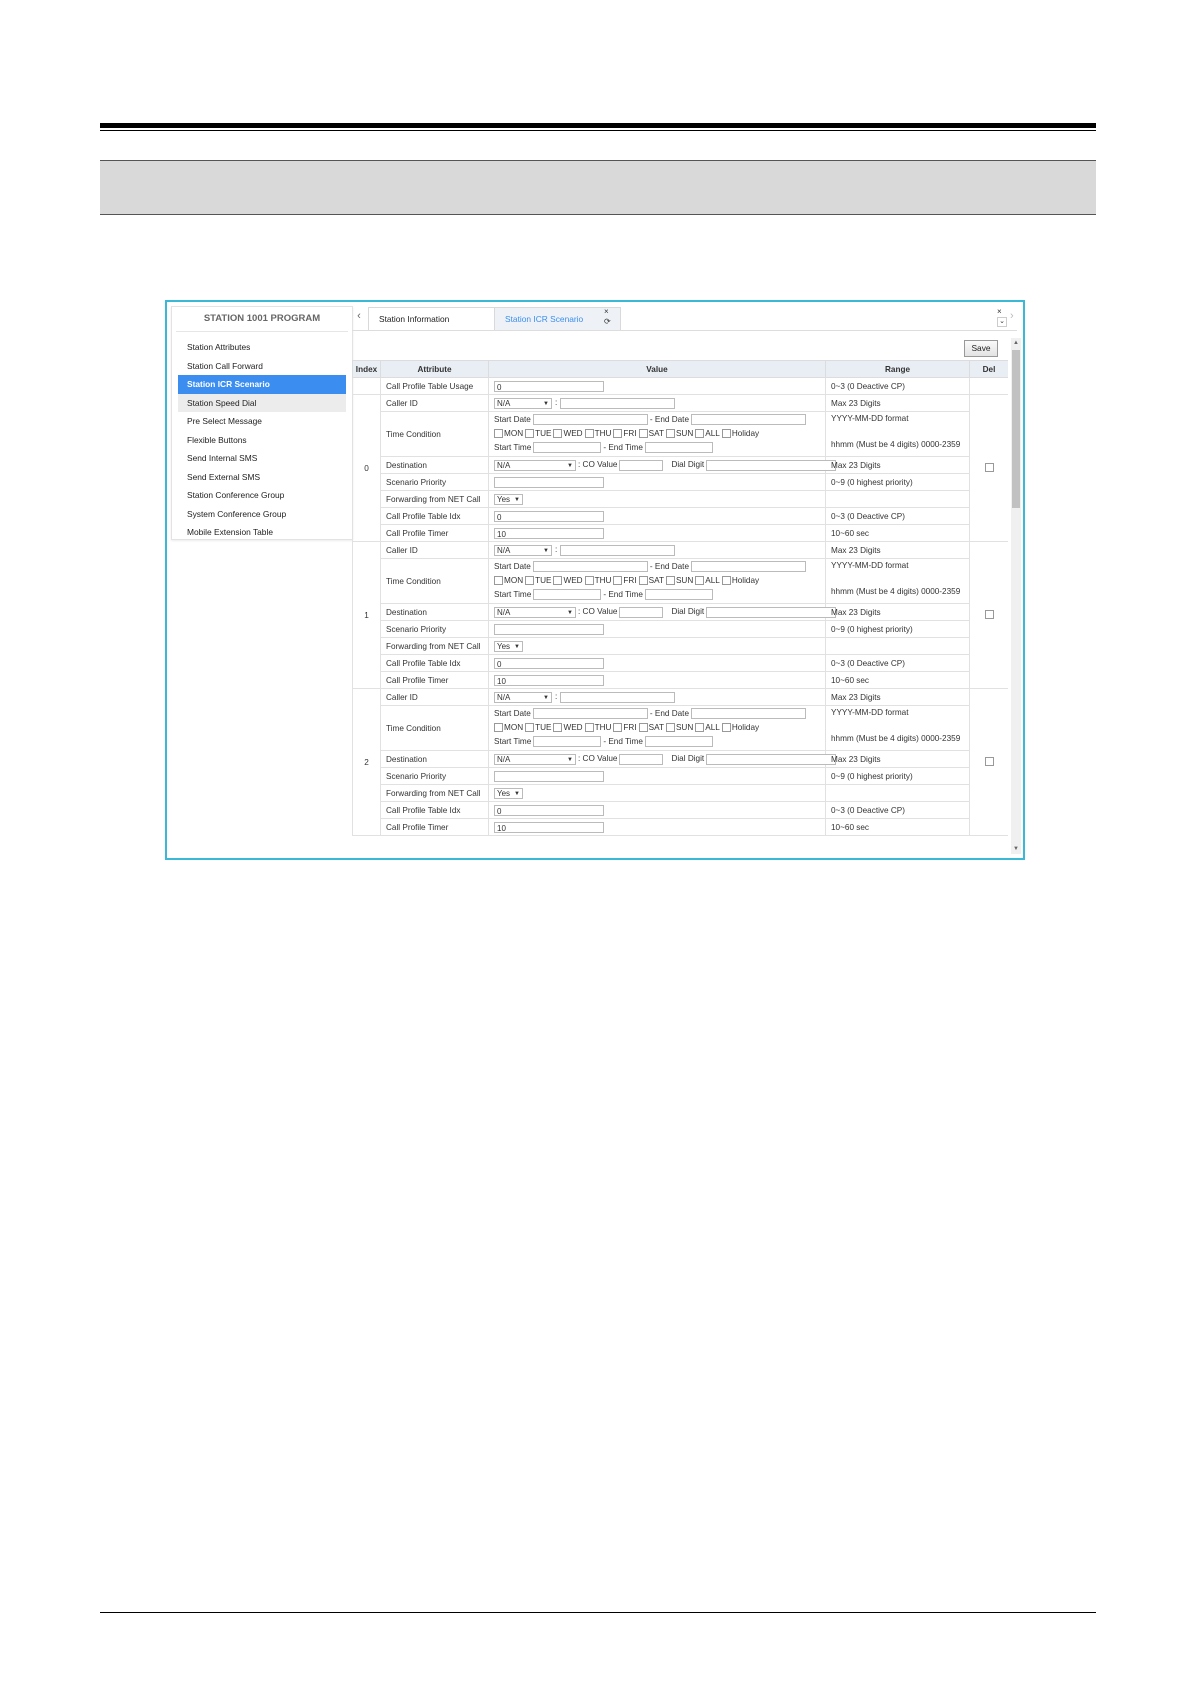  Describe the element at coordinates (1016, 596) in the screenshot. I see `vertical-scrollbar: ▲ ▼` at that location.